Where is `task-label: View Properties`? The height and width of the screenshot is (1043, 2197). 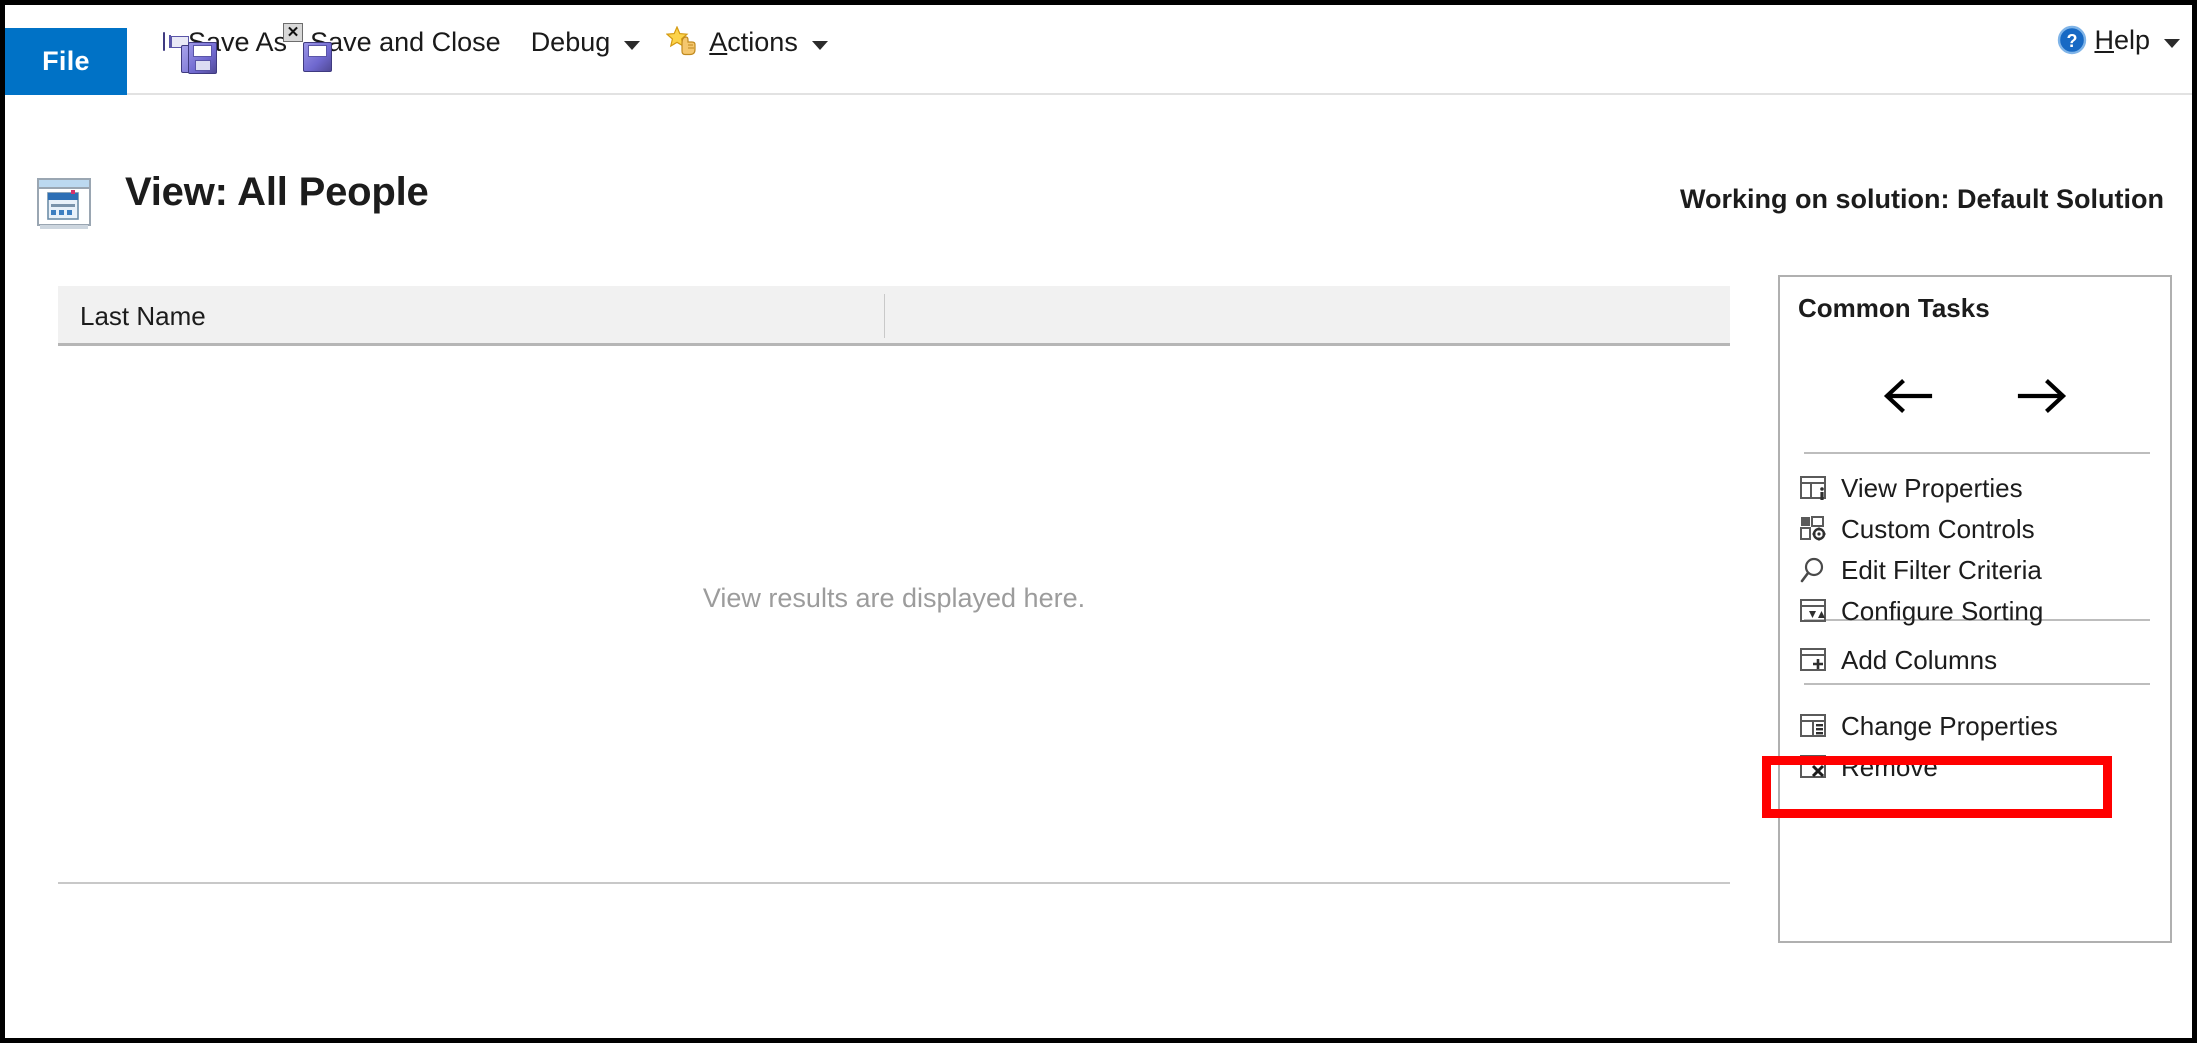
task-label: View Properties is located at coordinates (1932, 487).